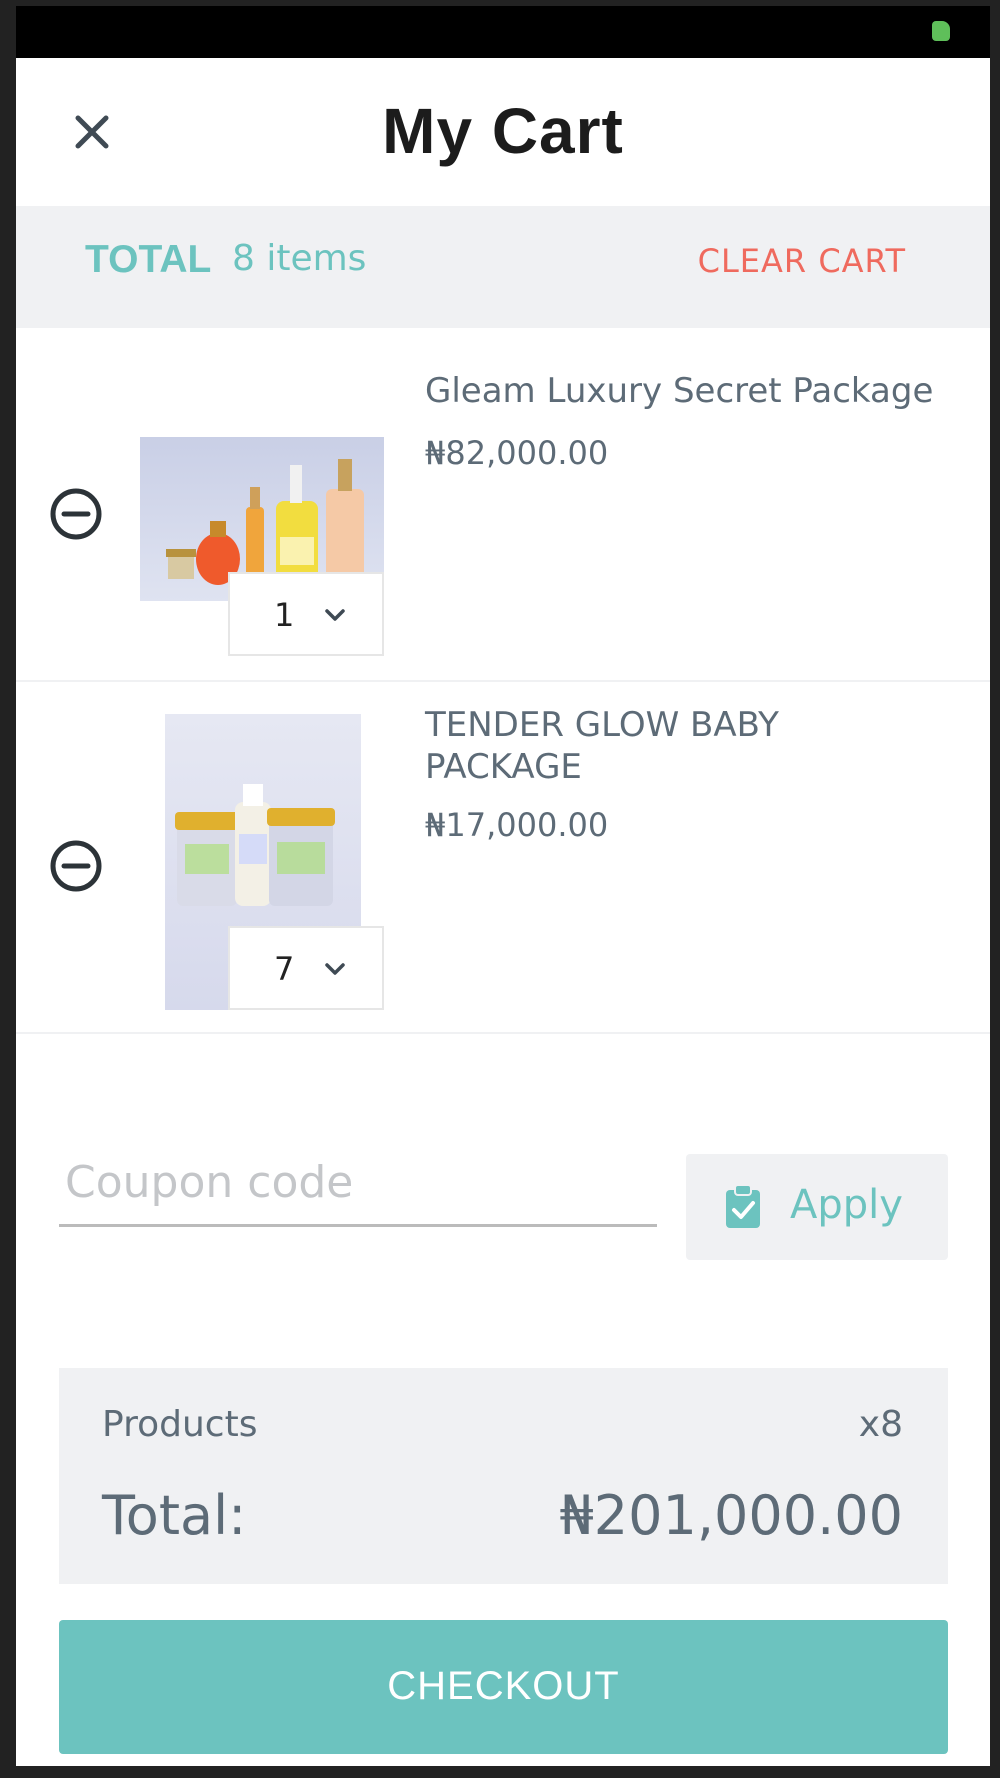 The image size is (1000, 1778). What do you see at coordinates (645, 746) in the screenshot?
I see `item-name: TENDER GLOW BABY PACKAGE` at bounding box center [645, 746].